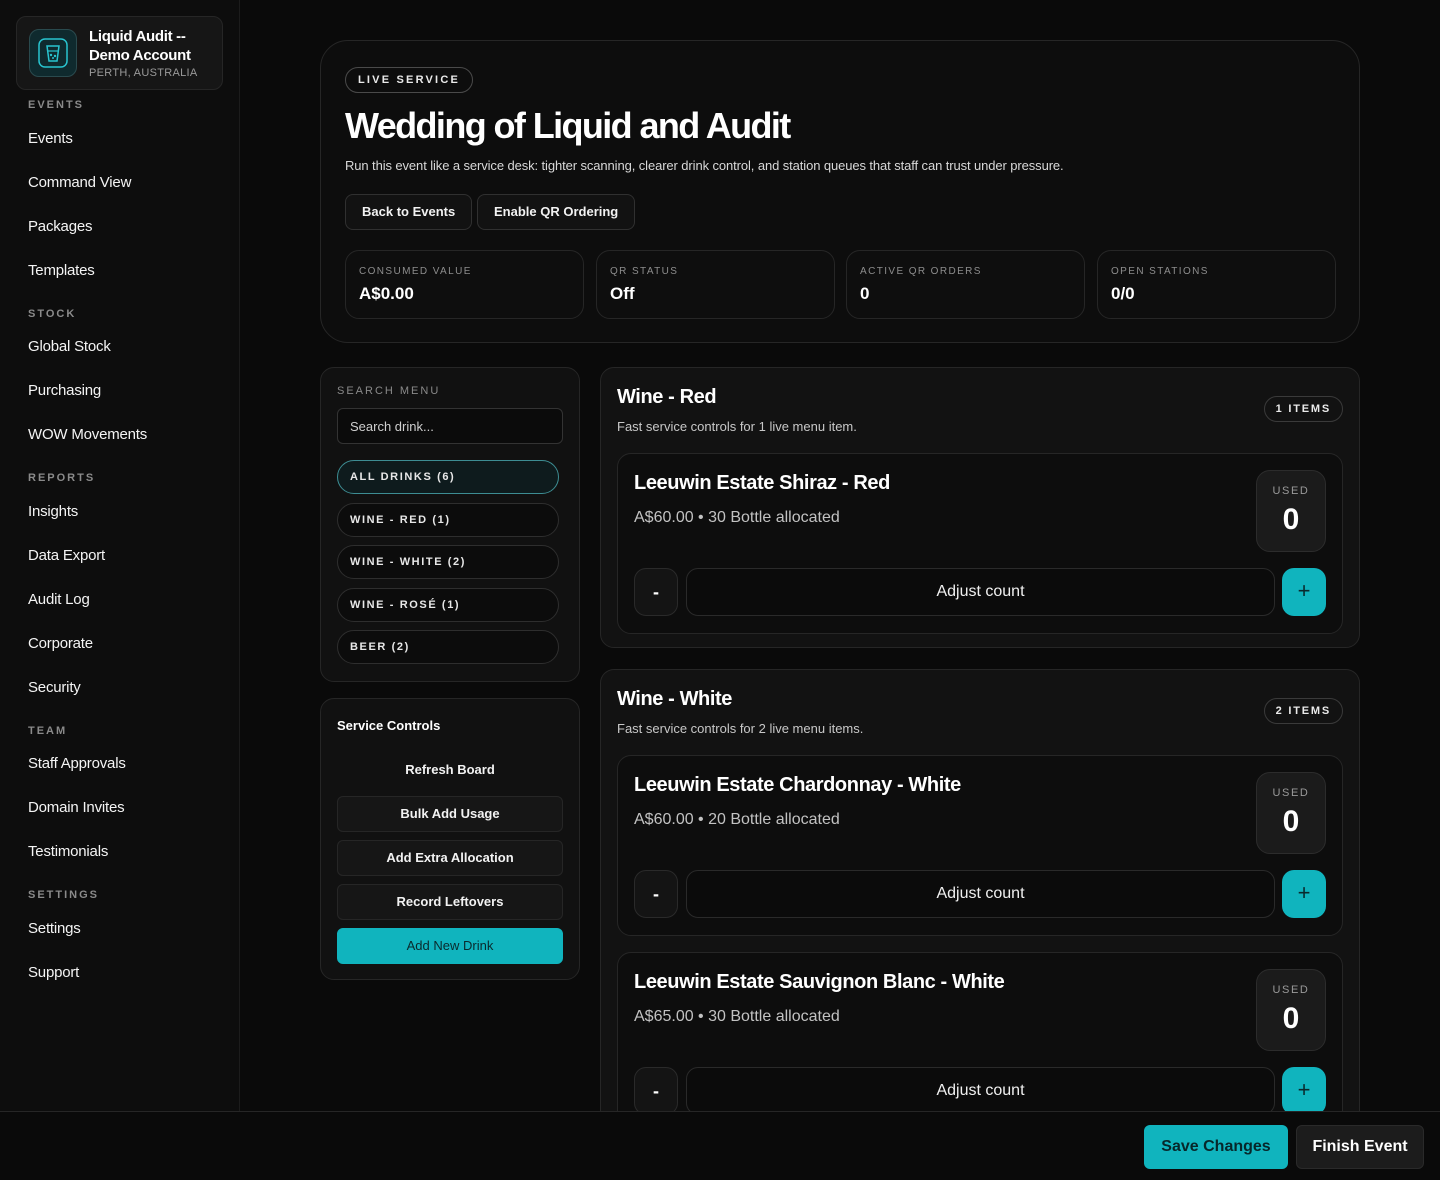 This screenshot has width=1440, height=1180. I want to click on filter-wine-white: WINE - WHITE (2), so click(448, 562).